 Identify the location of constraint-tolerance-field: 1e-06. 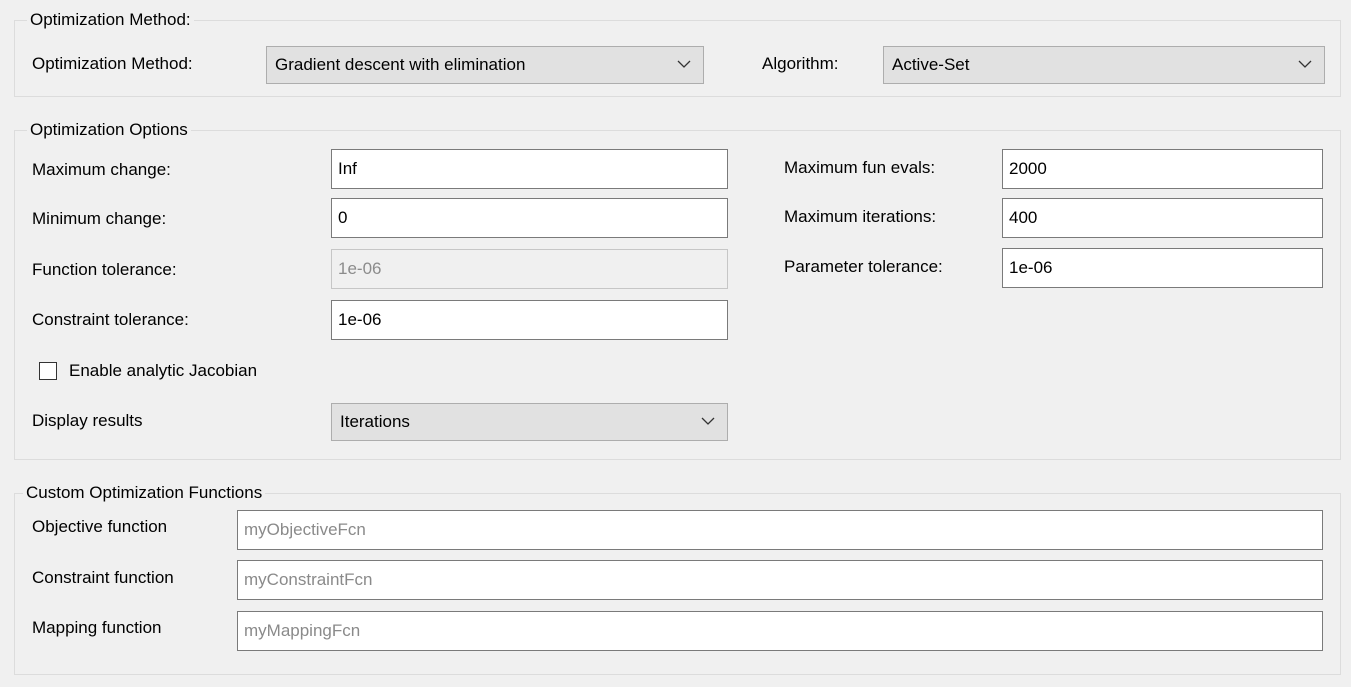
(529, 320).